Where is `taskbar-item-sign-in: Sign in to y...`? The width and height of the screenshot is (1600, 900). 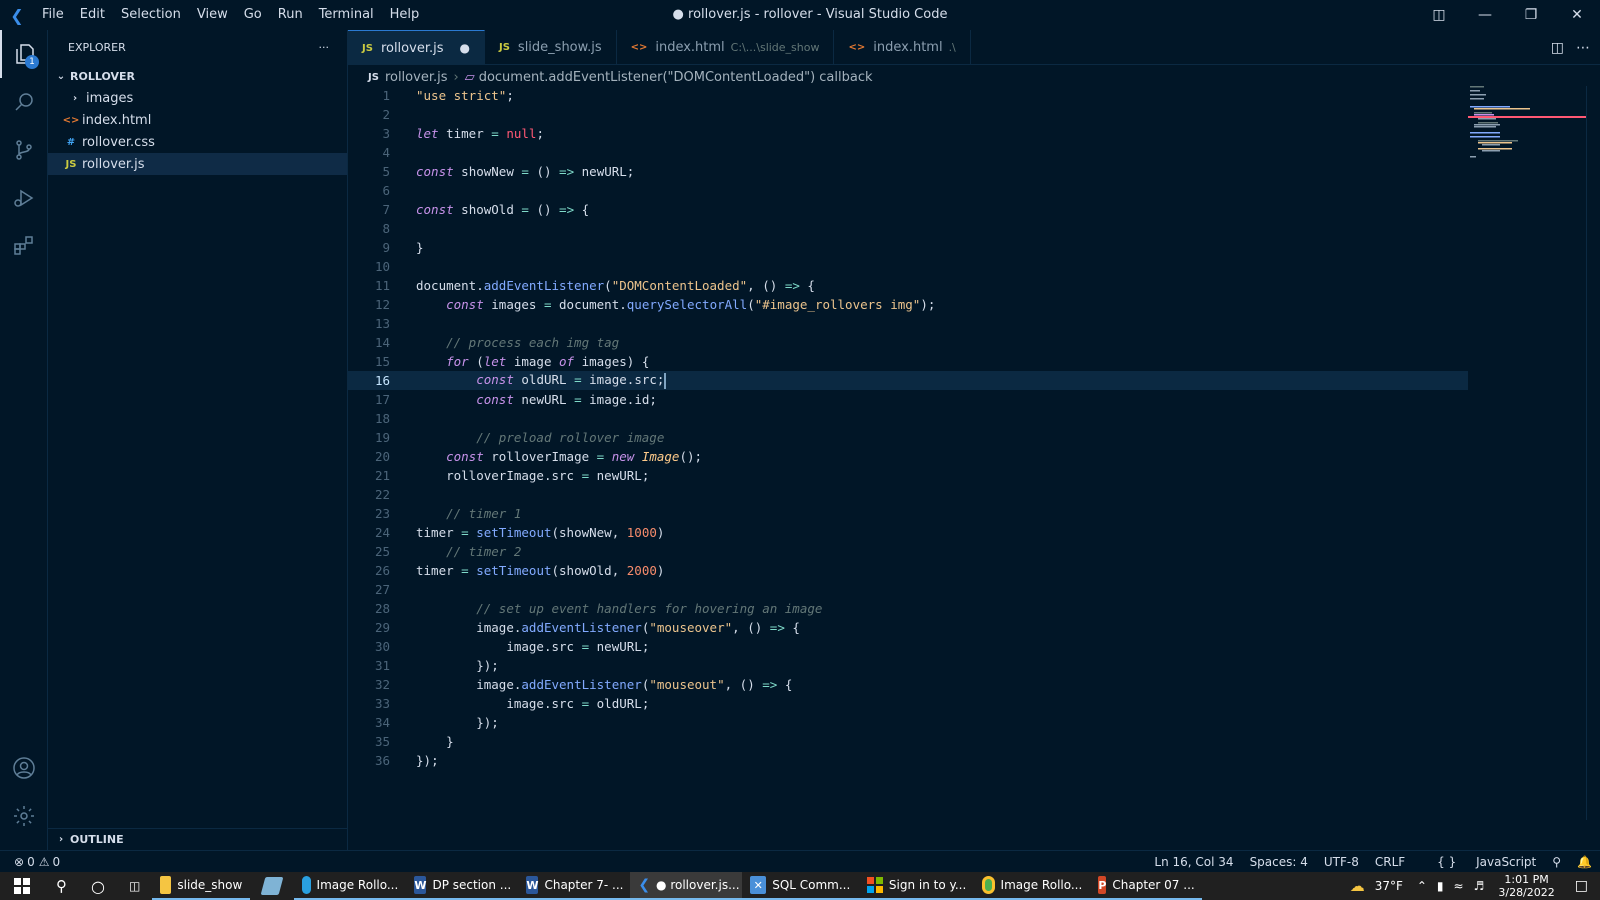
taskbar-item-sign-in: Sign in to y... is located at coordinates (916, 886).